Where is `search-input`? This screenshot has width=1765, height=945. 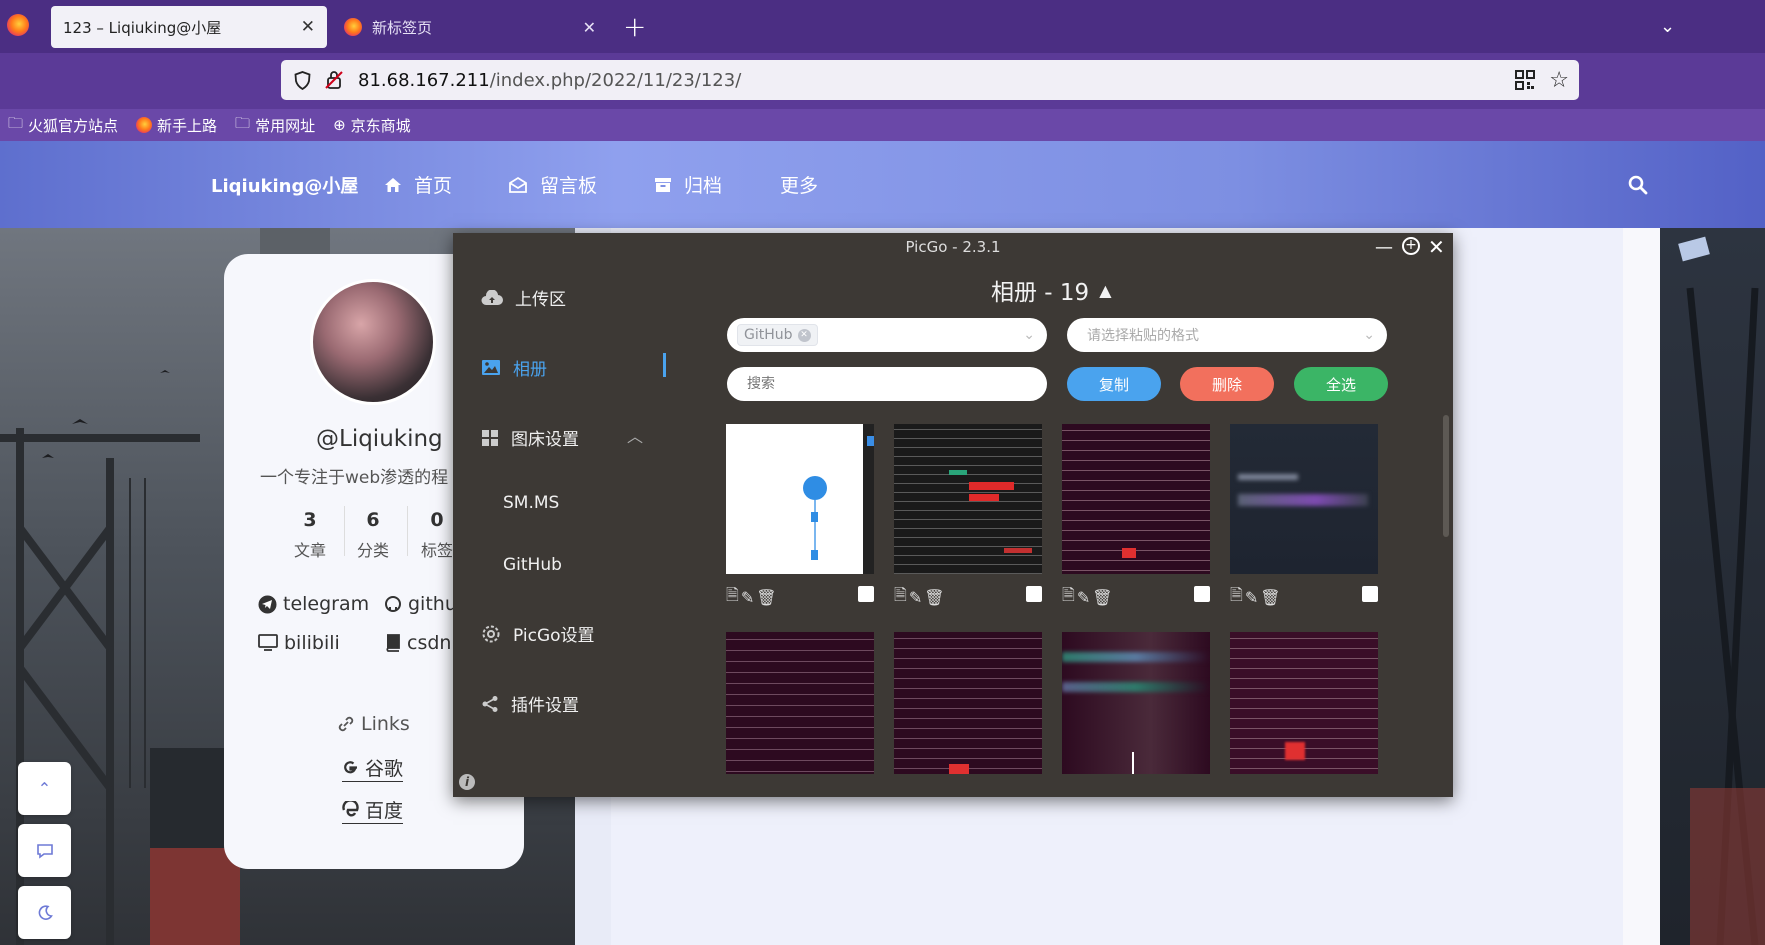 search-input is located at coordinates (887, 384).